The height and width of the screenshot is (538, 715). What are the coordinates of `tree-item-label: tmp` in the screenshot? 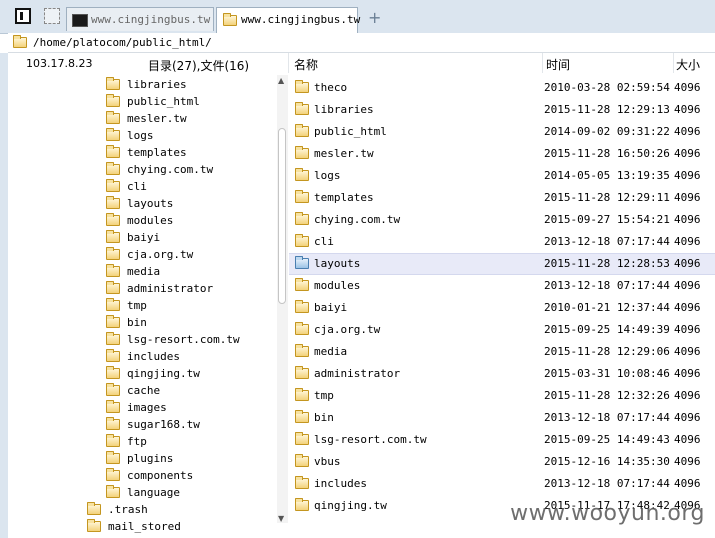 It's located at (137, 305).